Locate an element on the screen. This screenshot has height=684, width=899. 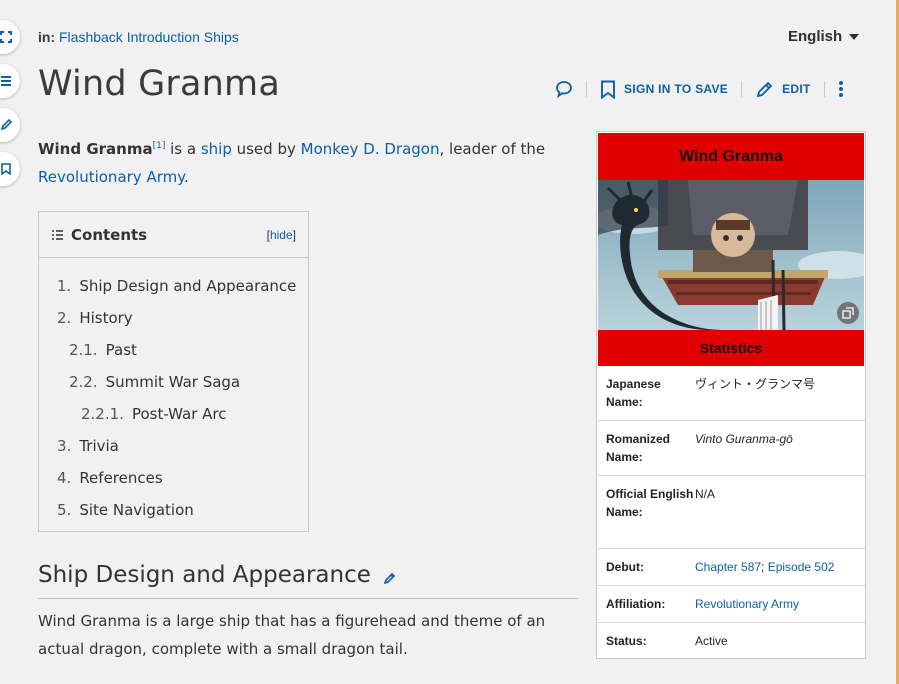
lead-text: used by is located at coordinates (266, 149).